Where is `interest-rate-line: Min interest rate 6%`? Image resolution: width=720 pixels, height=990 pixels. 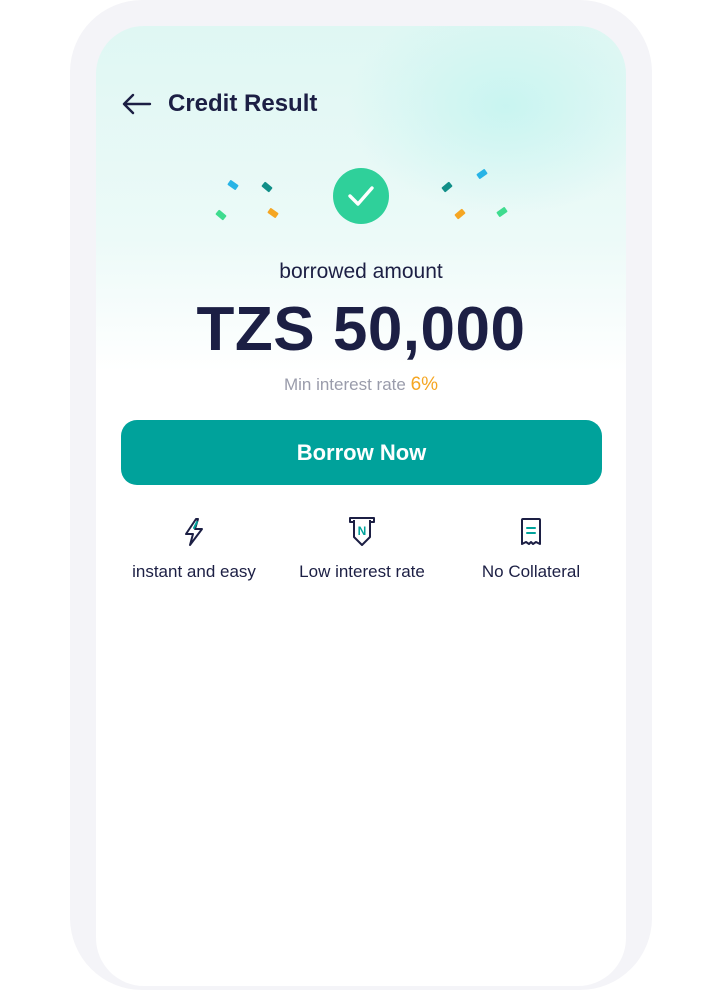
interest-rate-line: Min interest rate 6% is located at coordinates (361, 385).